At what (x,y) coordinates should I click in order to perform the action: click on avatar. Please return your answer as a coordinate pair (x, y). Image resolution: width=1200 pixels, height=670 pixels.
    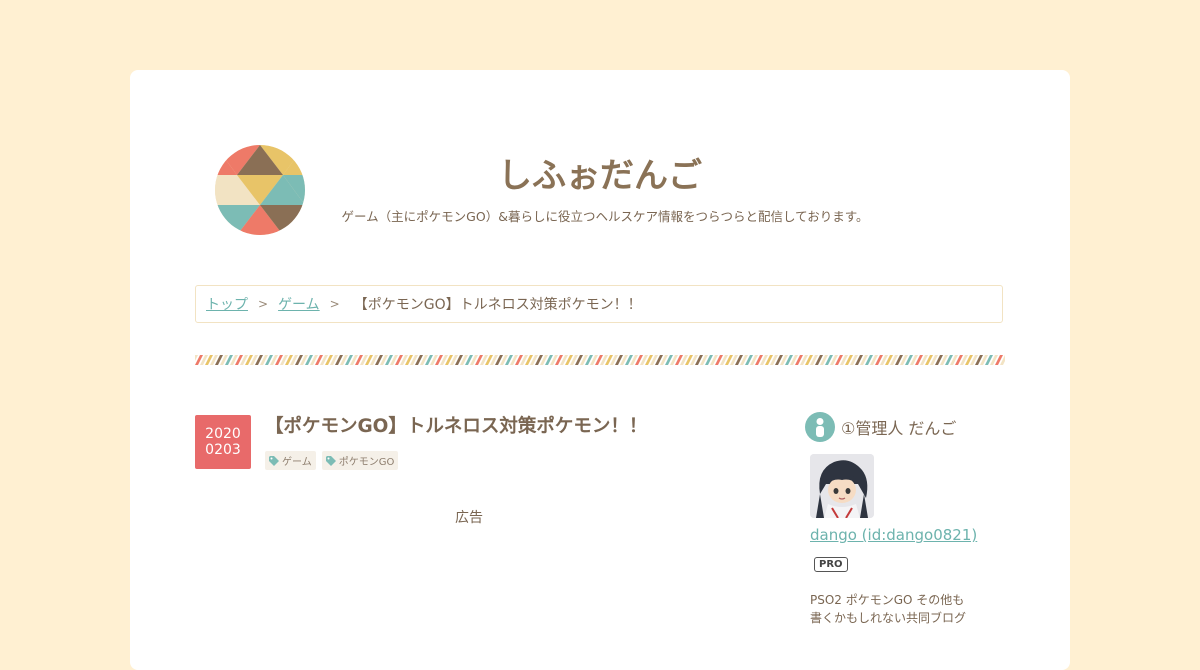
    Looking at the image, I should click on (842, 486).